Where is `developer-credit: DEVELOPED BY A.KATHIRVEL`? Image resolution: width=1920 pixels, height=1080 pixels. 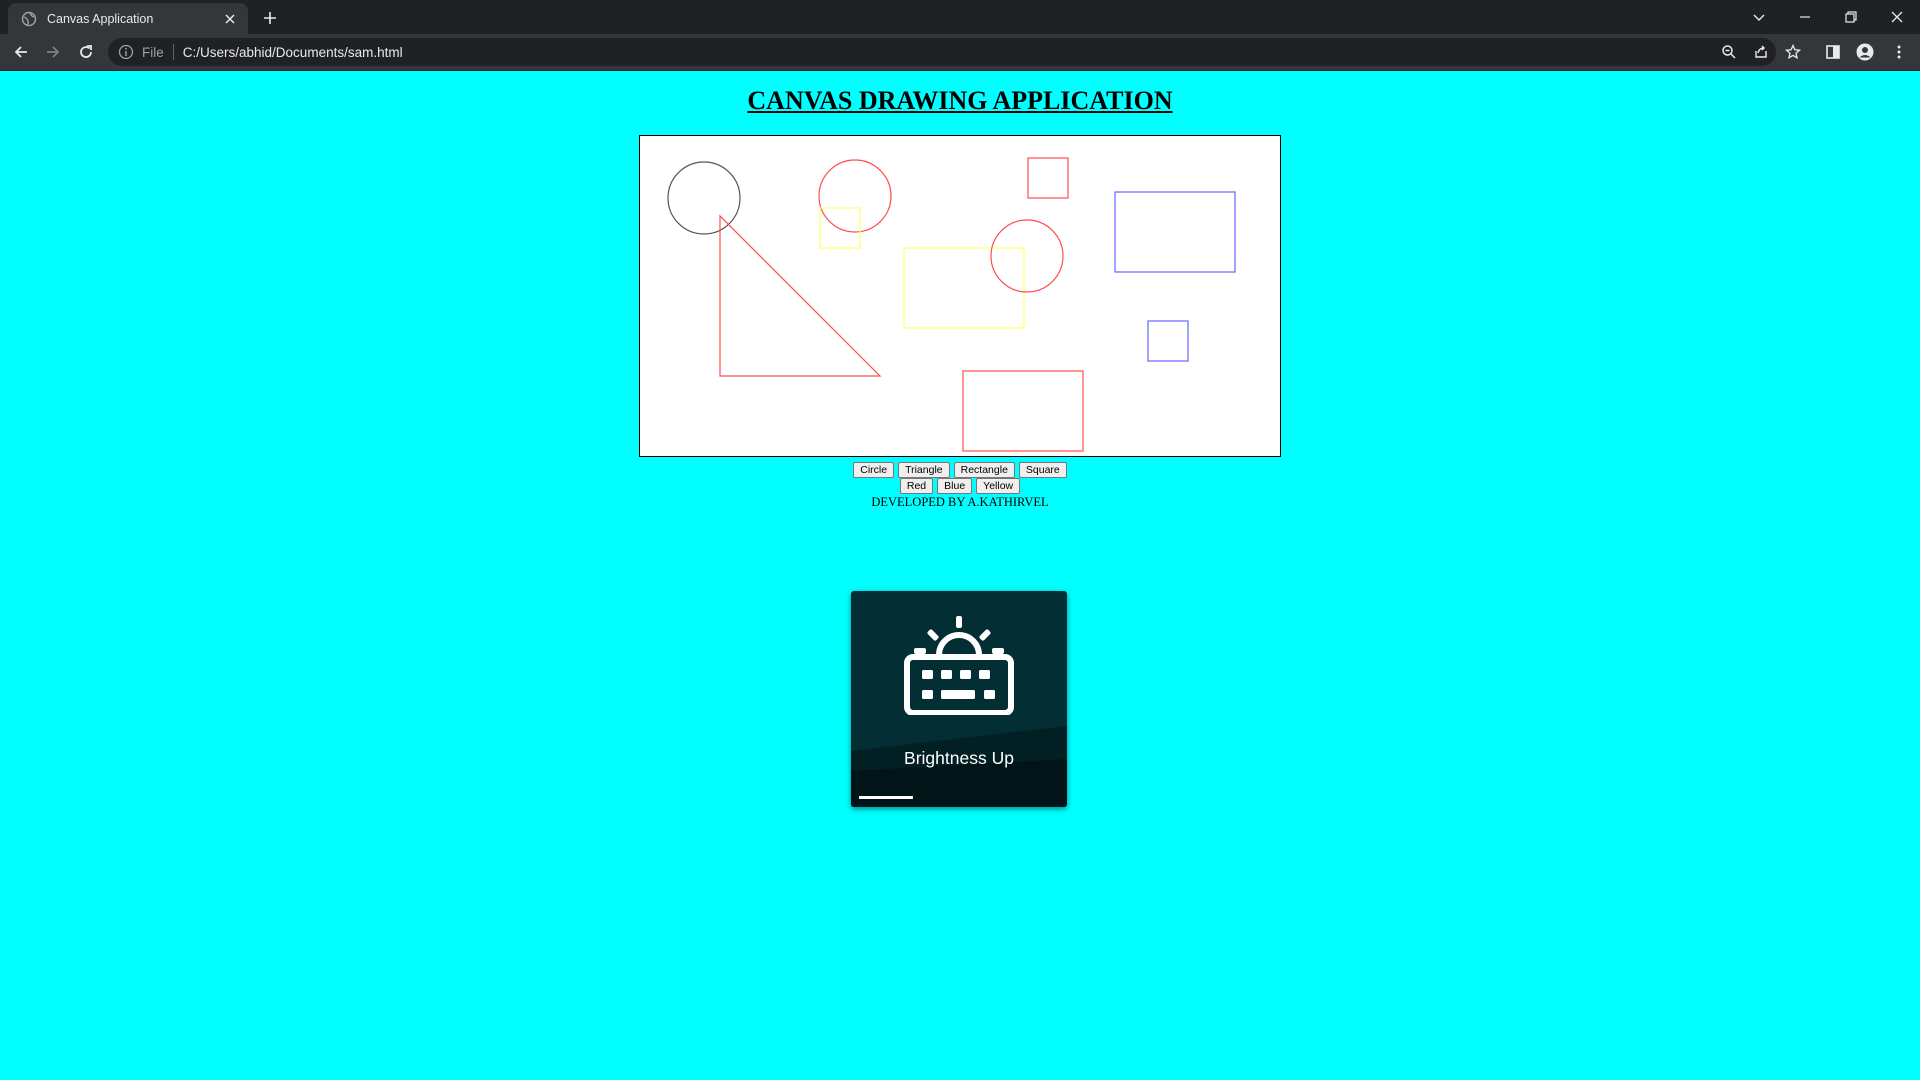
developer-credit: DEVELOPED BY A.KATHIRVEL is located at coordinates (960, 502).